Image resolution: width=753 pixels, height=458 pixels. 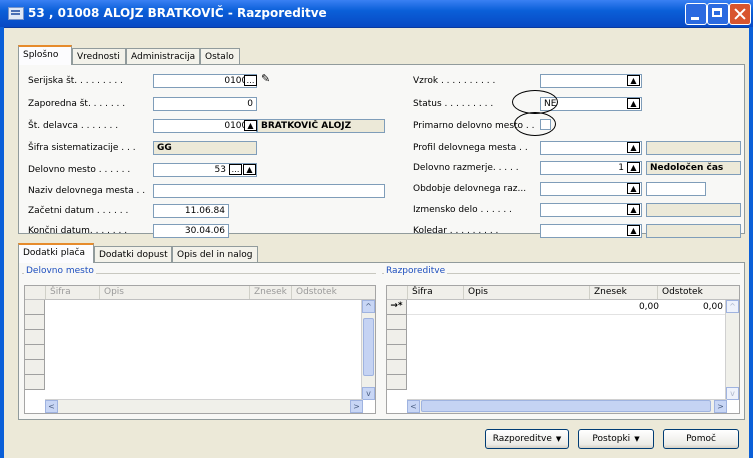 I want to click on postopki-button: Postopki ▼, so click(x=616, y=439).